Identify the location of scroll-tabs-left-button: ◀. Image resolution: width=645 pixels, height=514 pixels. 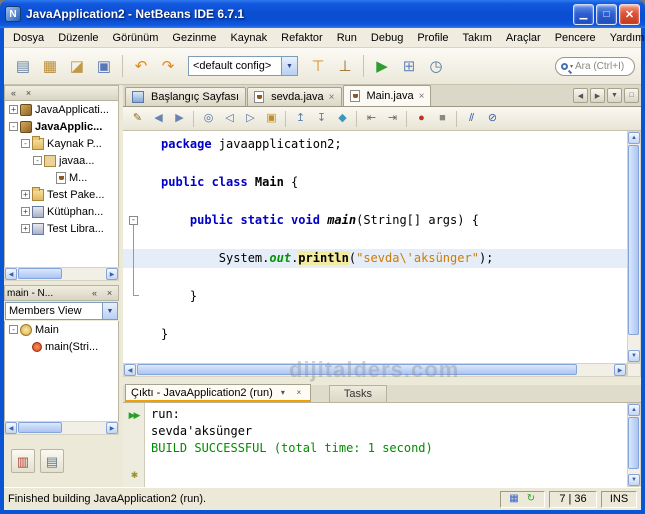
(580, 95).